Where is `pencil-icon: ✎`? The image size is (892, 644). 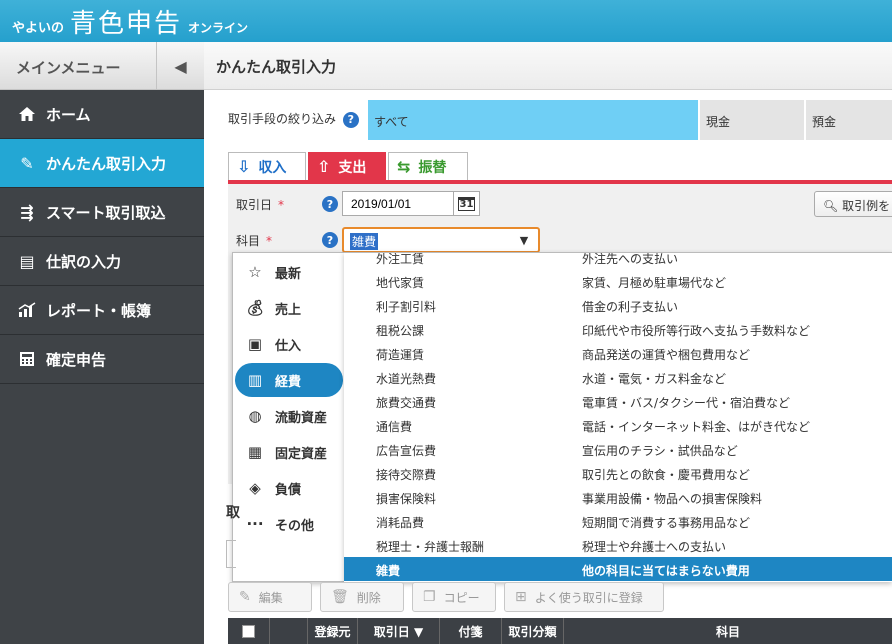
pencil-icon: ✎ is located at coordinates (245, 597).